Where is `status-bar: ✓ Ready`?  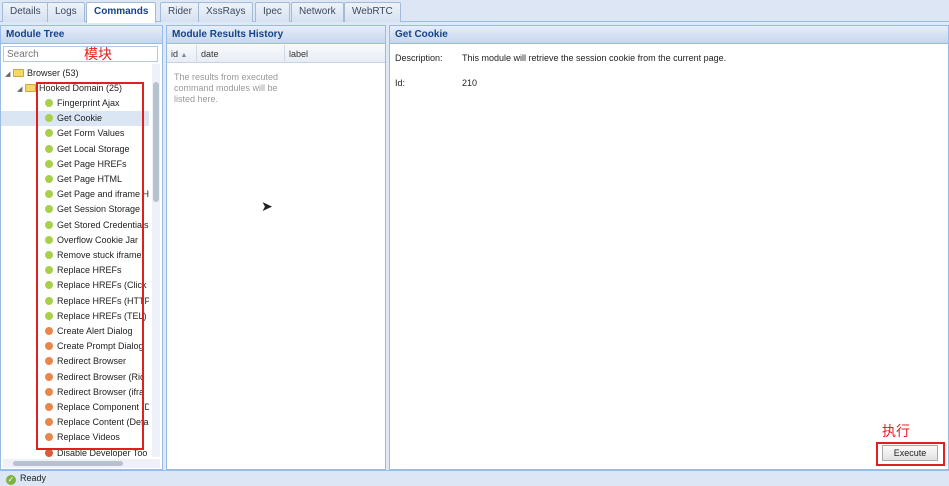 status-bar: ✓ Ready is located at coordinates (474, 478).